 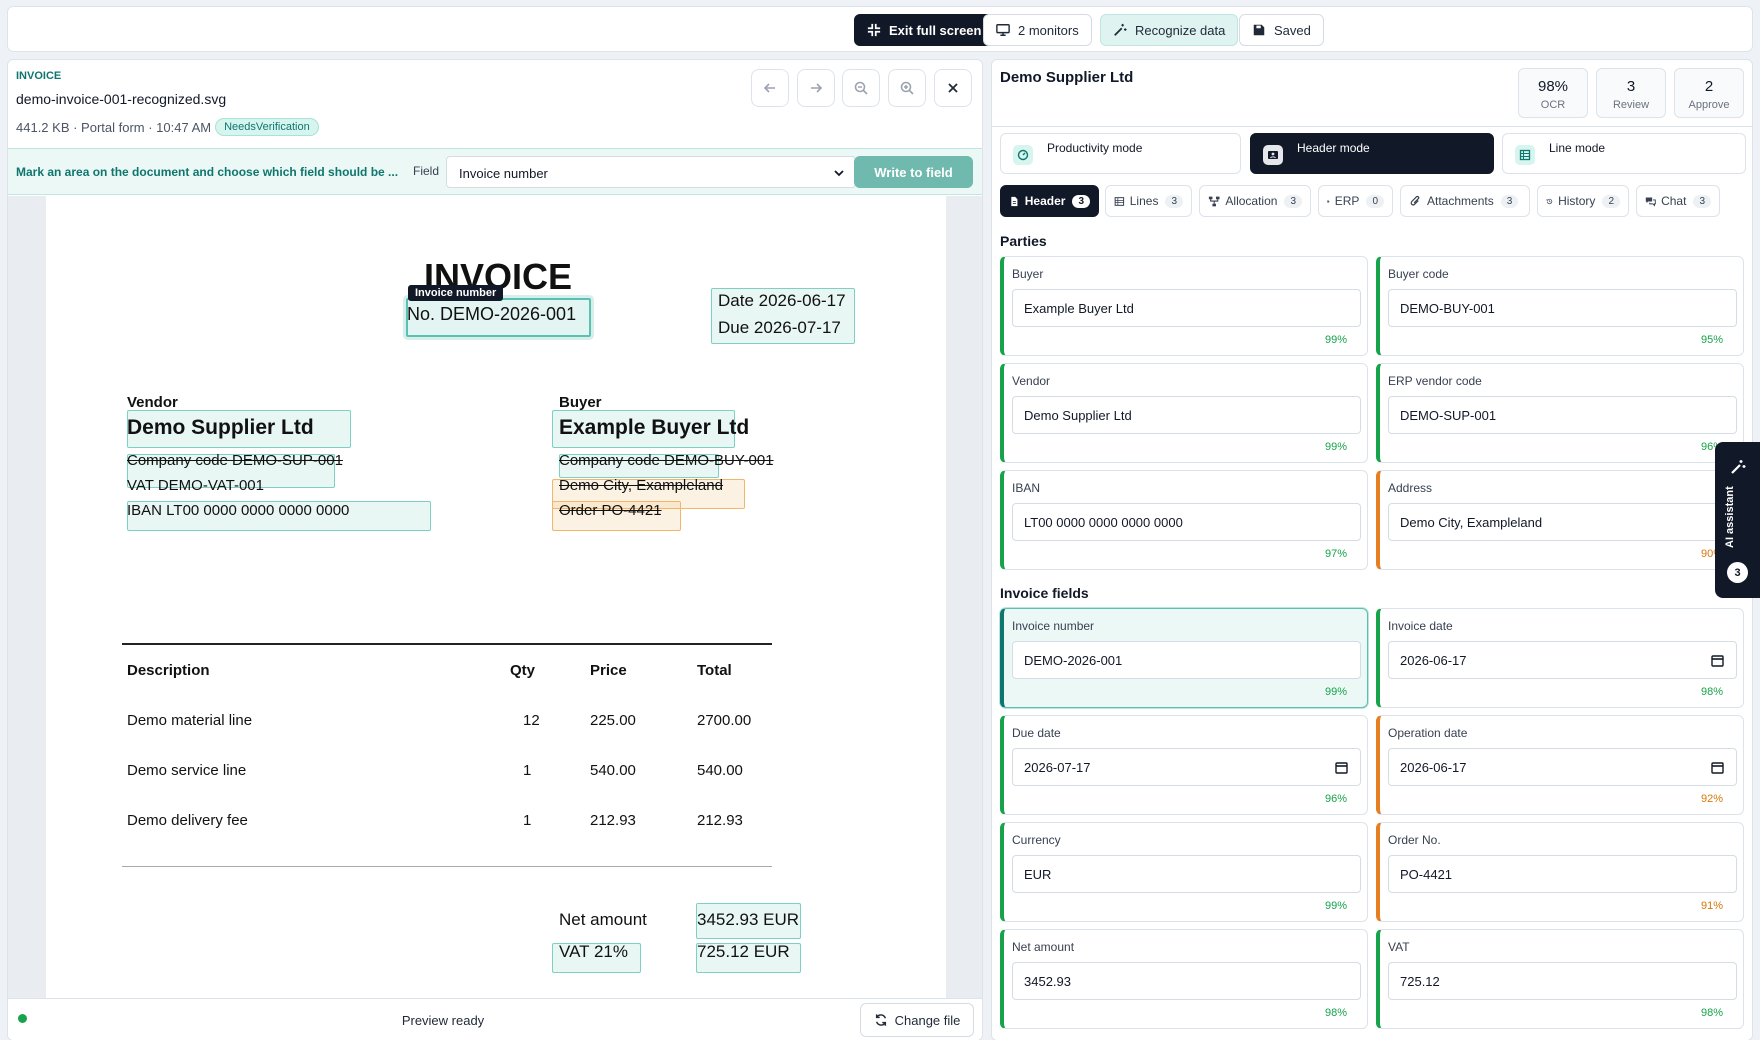 I want to click on field-input-erp-vendor-code: DEMO-SUP-001, so click(x=1562, y=415).